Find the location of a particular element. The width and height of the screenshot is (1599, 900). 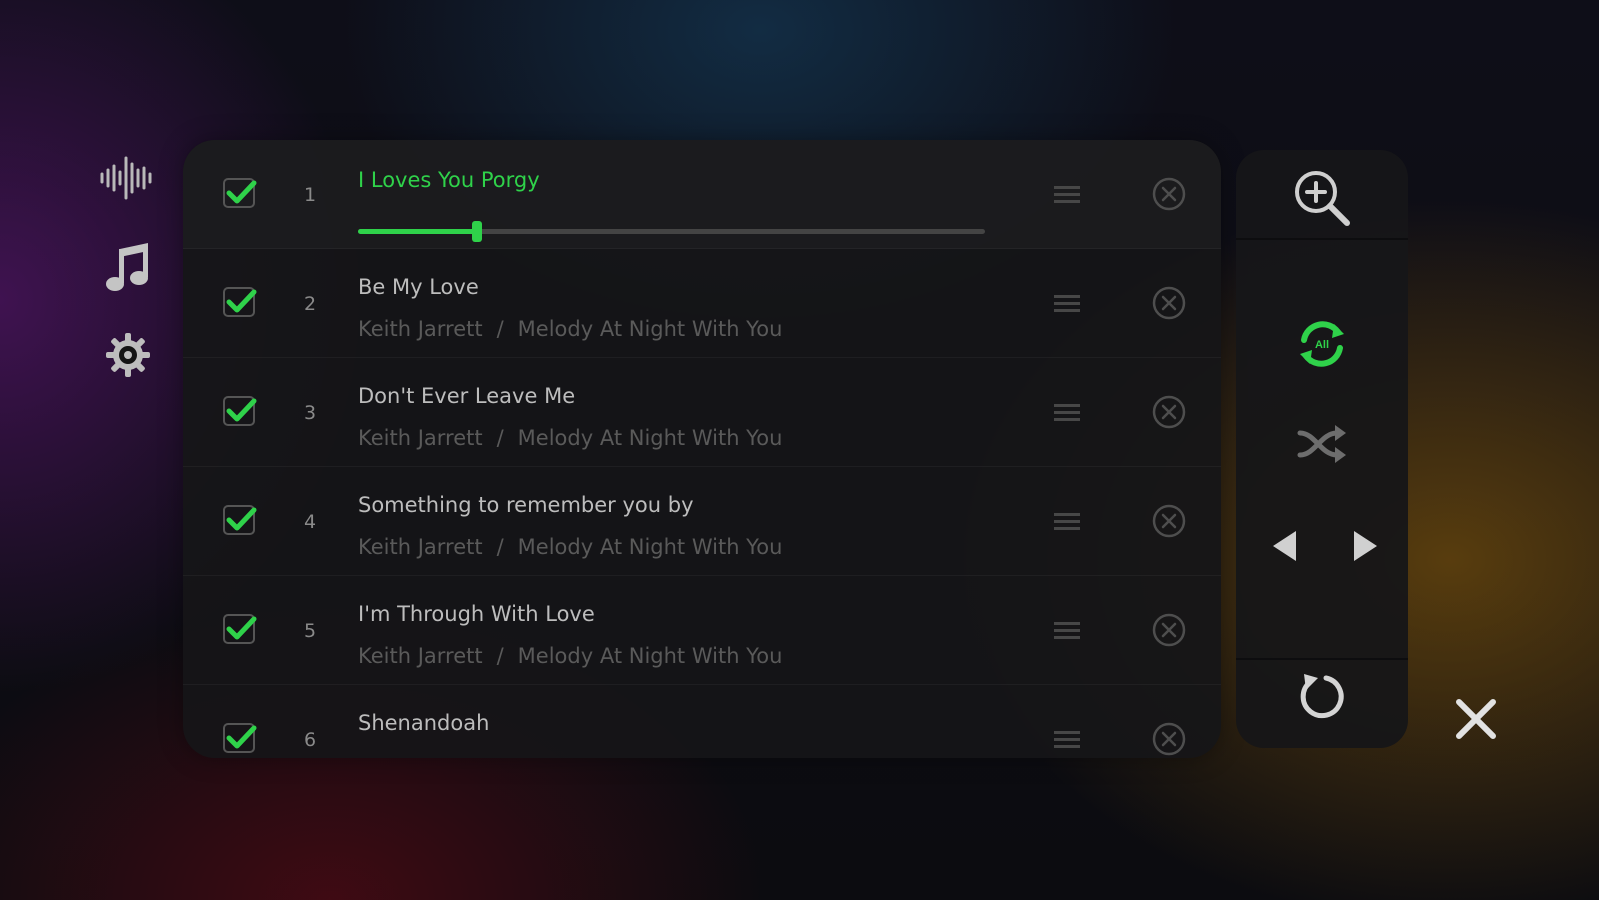

zoom-in-icon is located at coordinates (1322, 198).